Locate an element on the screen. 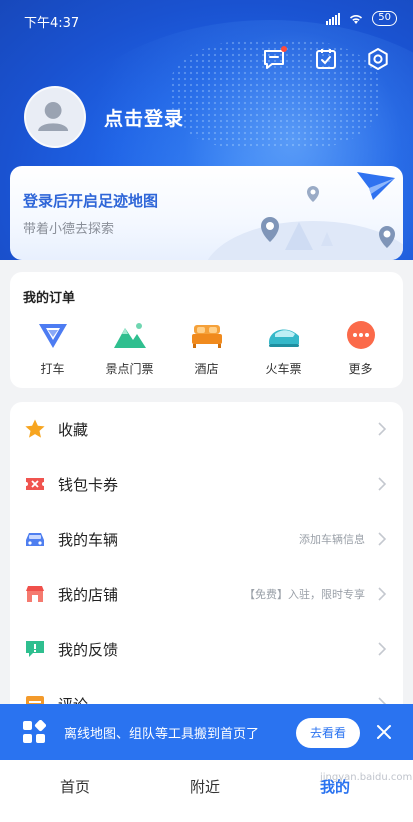  unread-dot is located at coordinates (284, 49).